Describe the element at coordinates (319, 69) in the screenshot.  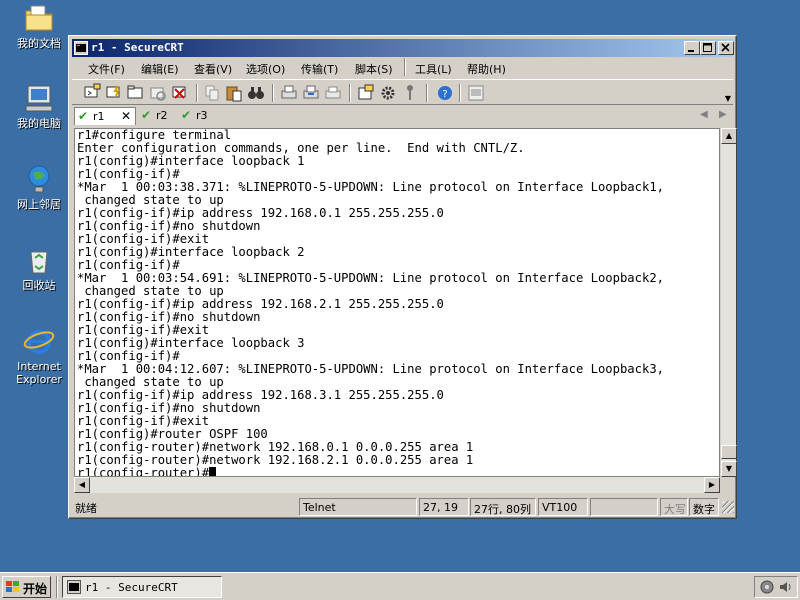
I see `menu-transfer: 传输(T)` at that location.